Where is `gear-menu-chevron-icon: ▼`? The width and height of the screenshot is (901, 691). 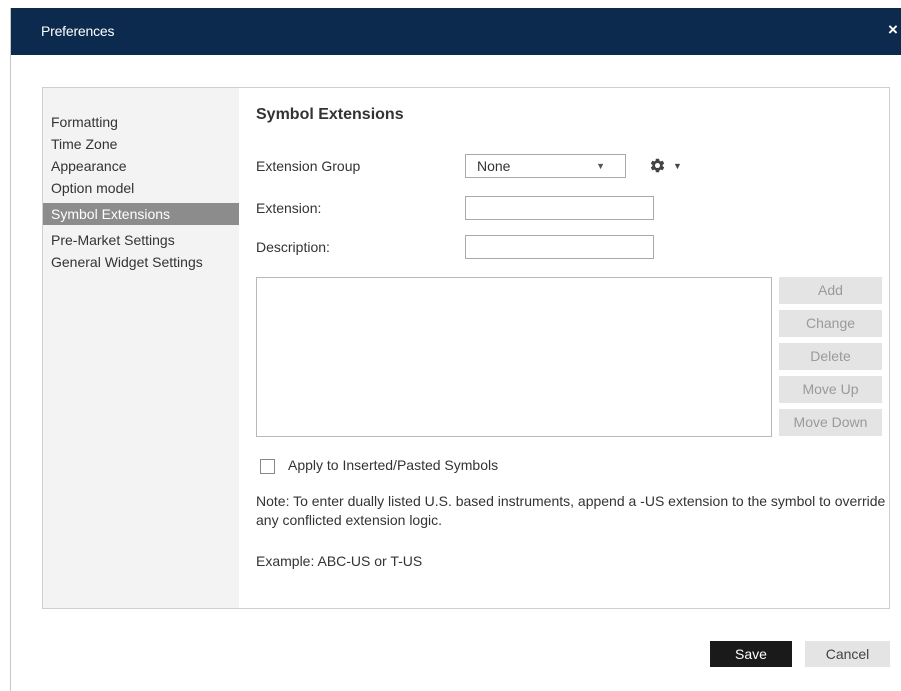 gear-menu-chevron-icon: ▼ is located at coordinates (677, 166).